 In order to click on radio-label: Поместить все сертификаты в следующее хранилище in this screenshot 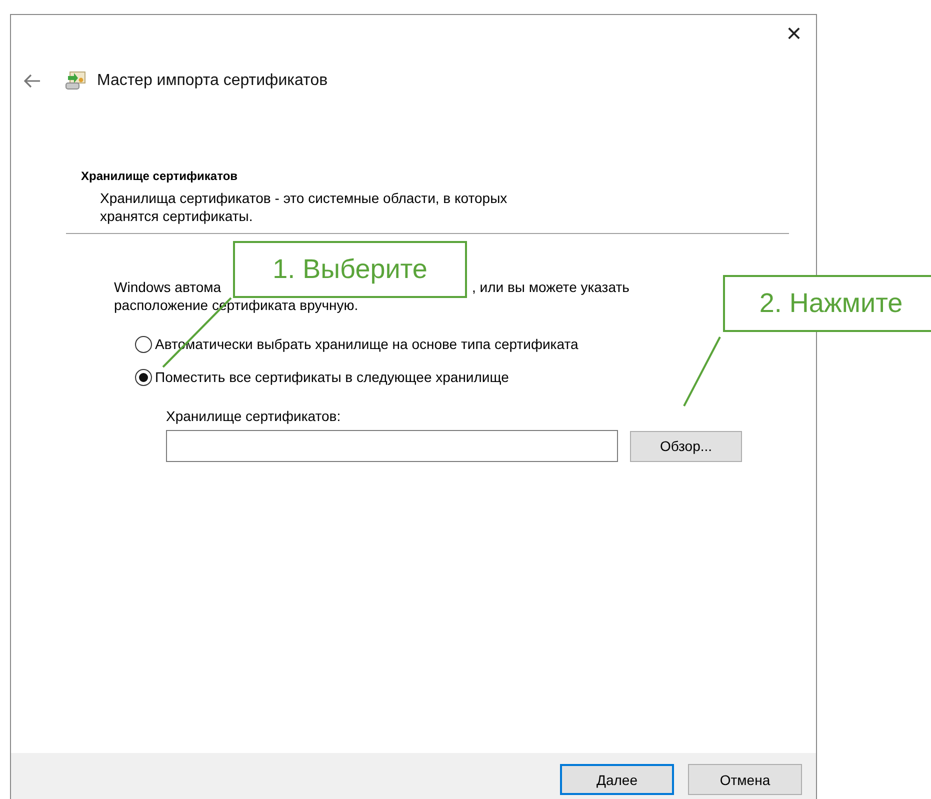, I will do `click(332, 377)`.